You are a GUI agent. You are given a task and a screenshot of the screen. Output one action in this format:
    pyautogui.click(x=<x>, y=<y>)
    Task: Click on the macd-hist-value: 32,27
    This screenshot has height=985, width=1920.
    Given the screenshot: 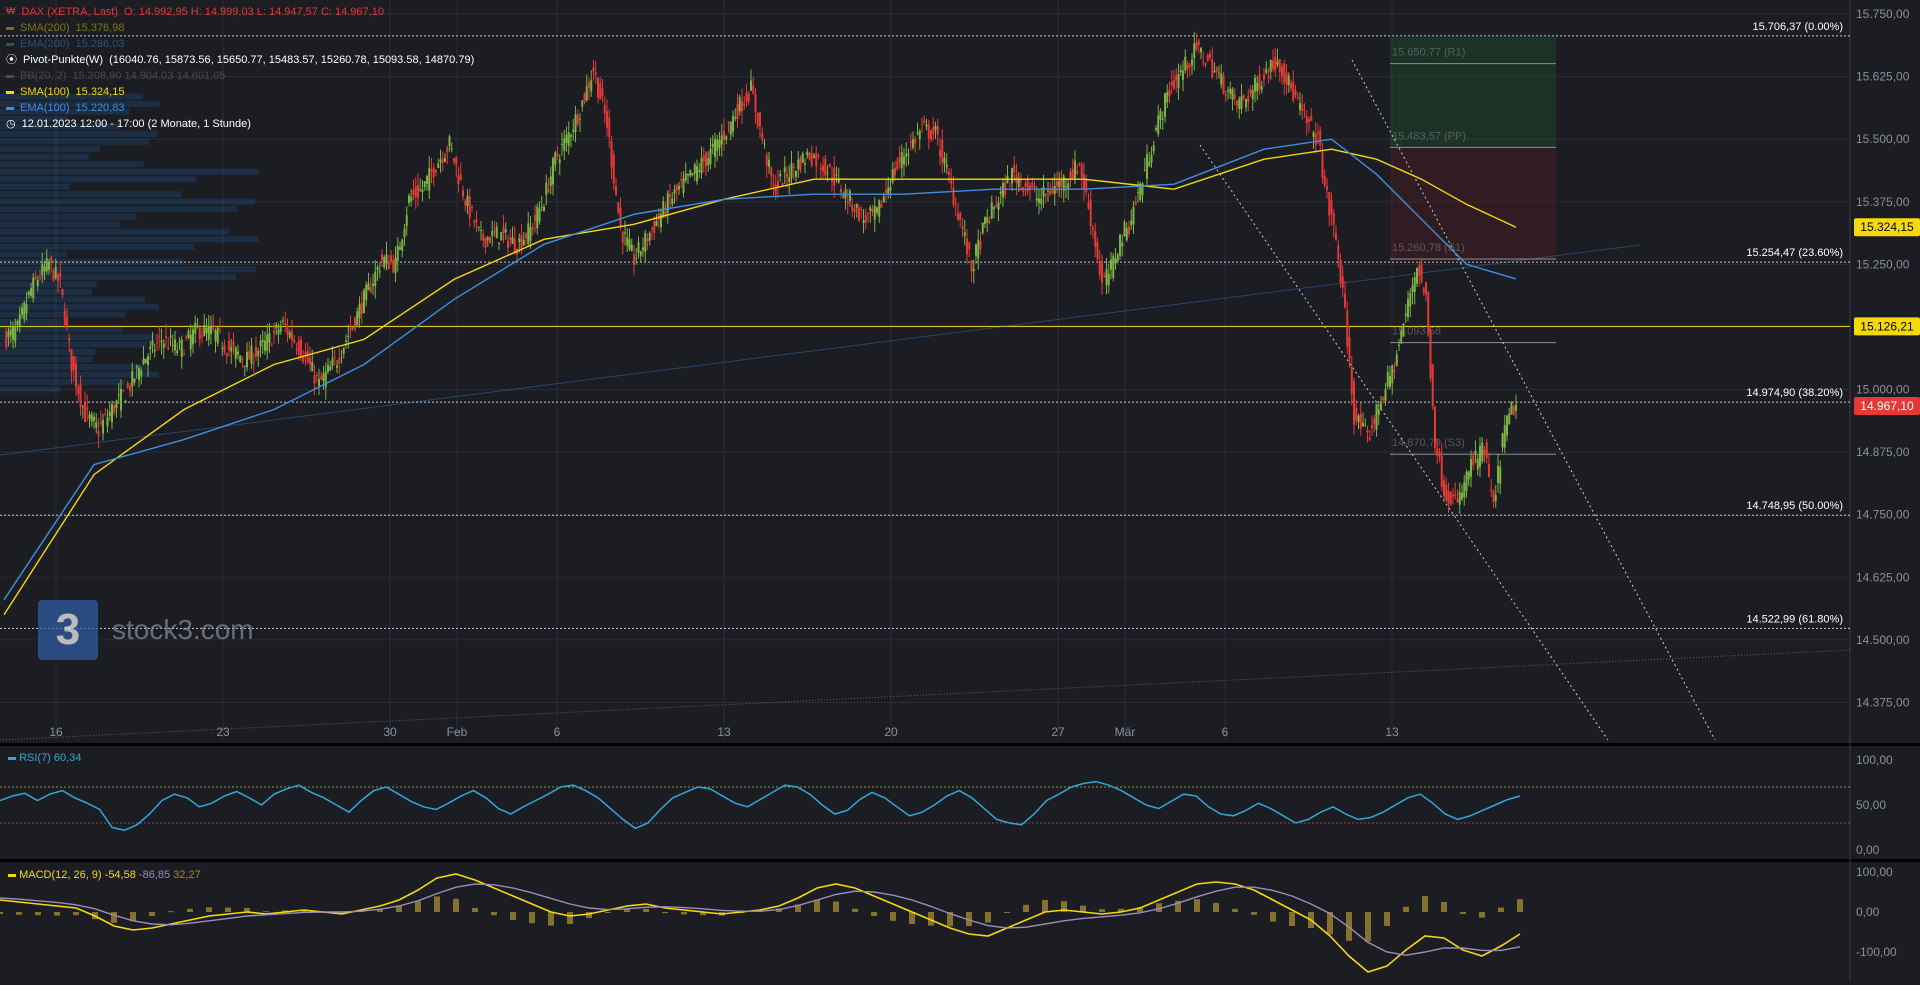 What is the action you would take?
    pyautogui.click(x=187, y=875)
    